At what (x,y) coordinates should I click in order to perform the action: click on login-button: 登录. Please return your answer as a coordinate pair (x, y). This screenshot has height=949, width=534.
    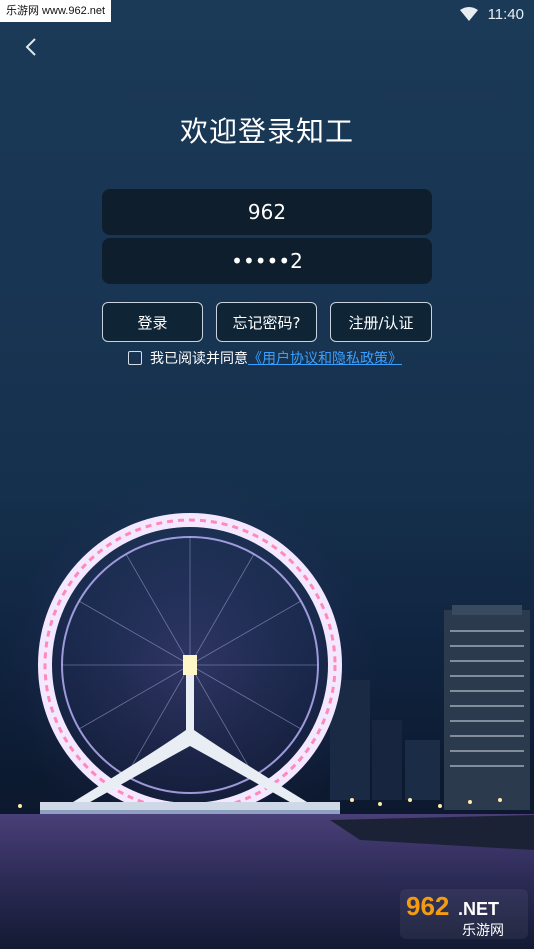
    Looking at the image, I should click on (152, 322).